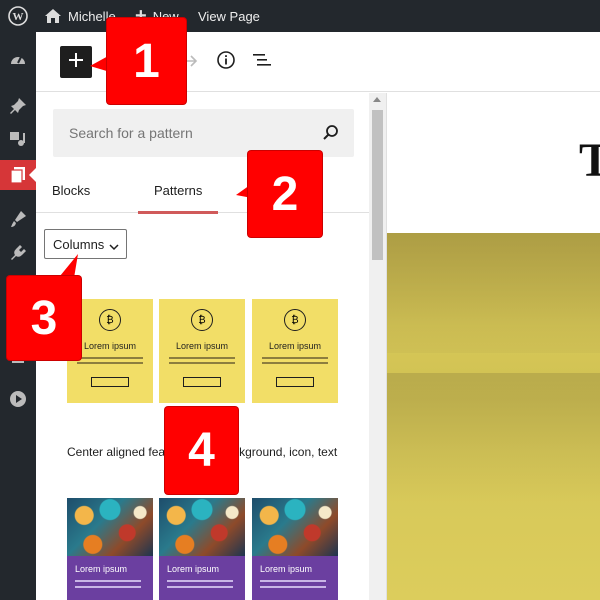 The width and height of the screenshot is (600, 600). Describe the element at coordinates (183, 133) in the screenshot. I see `pattern-search-input` at that location.